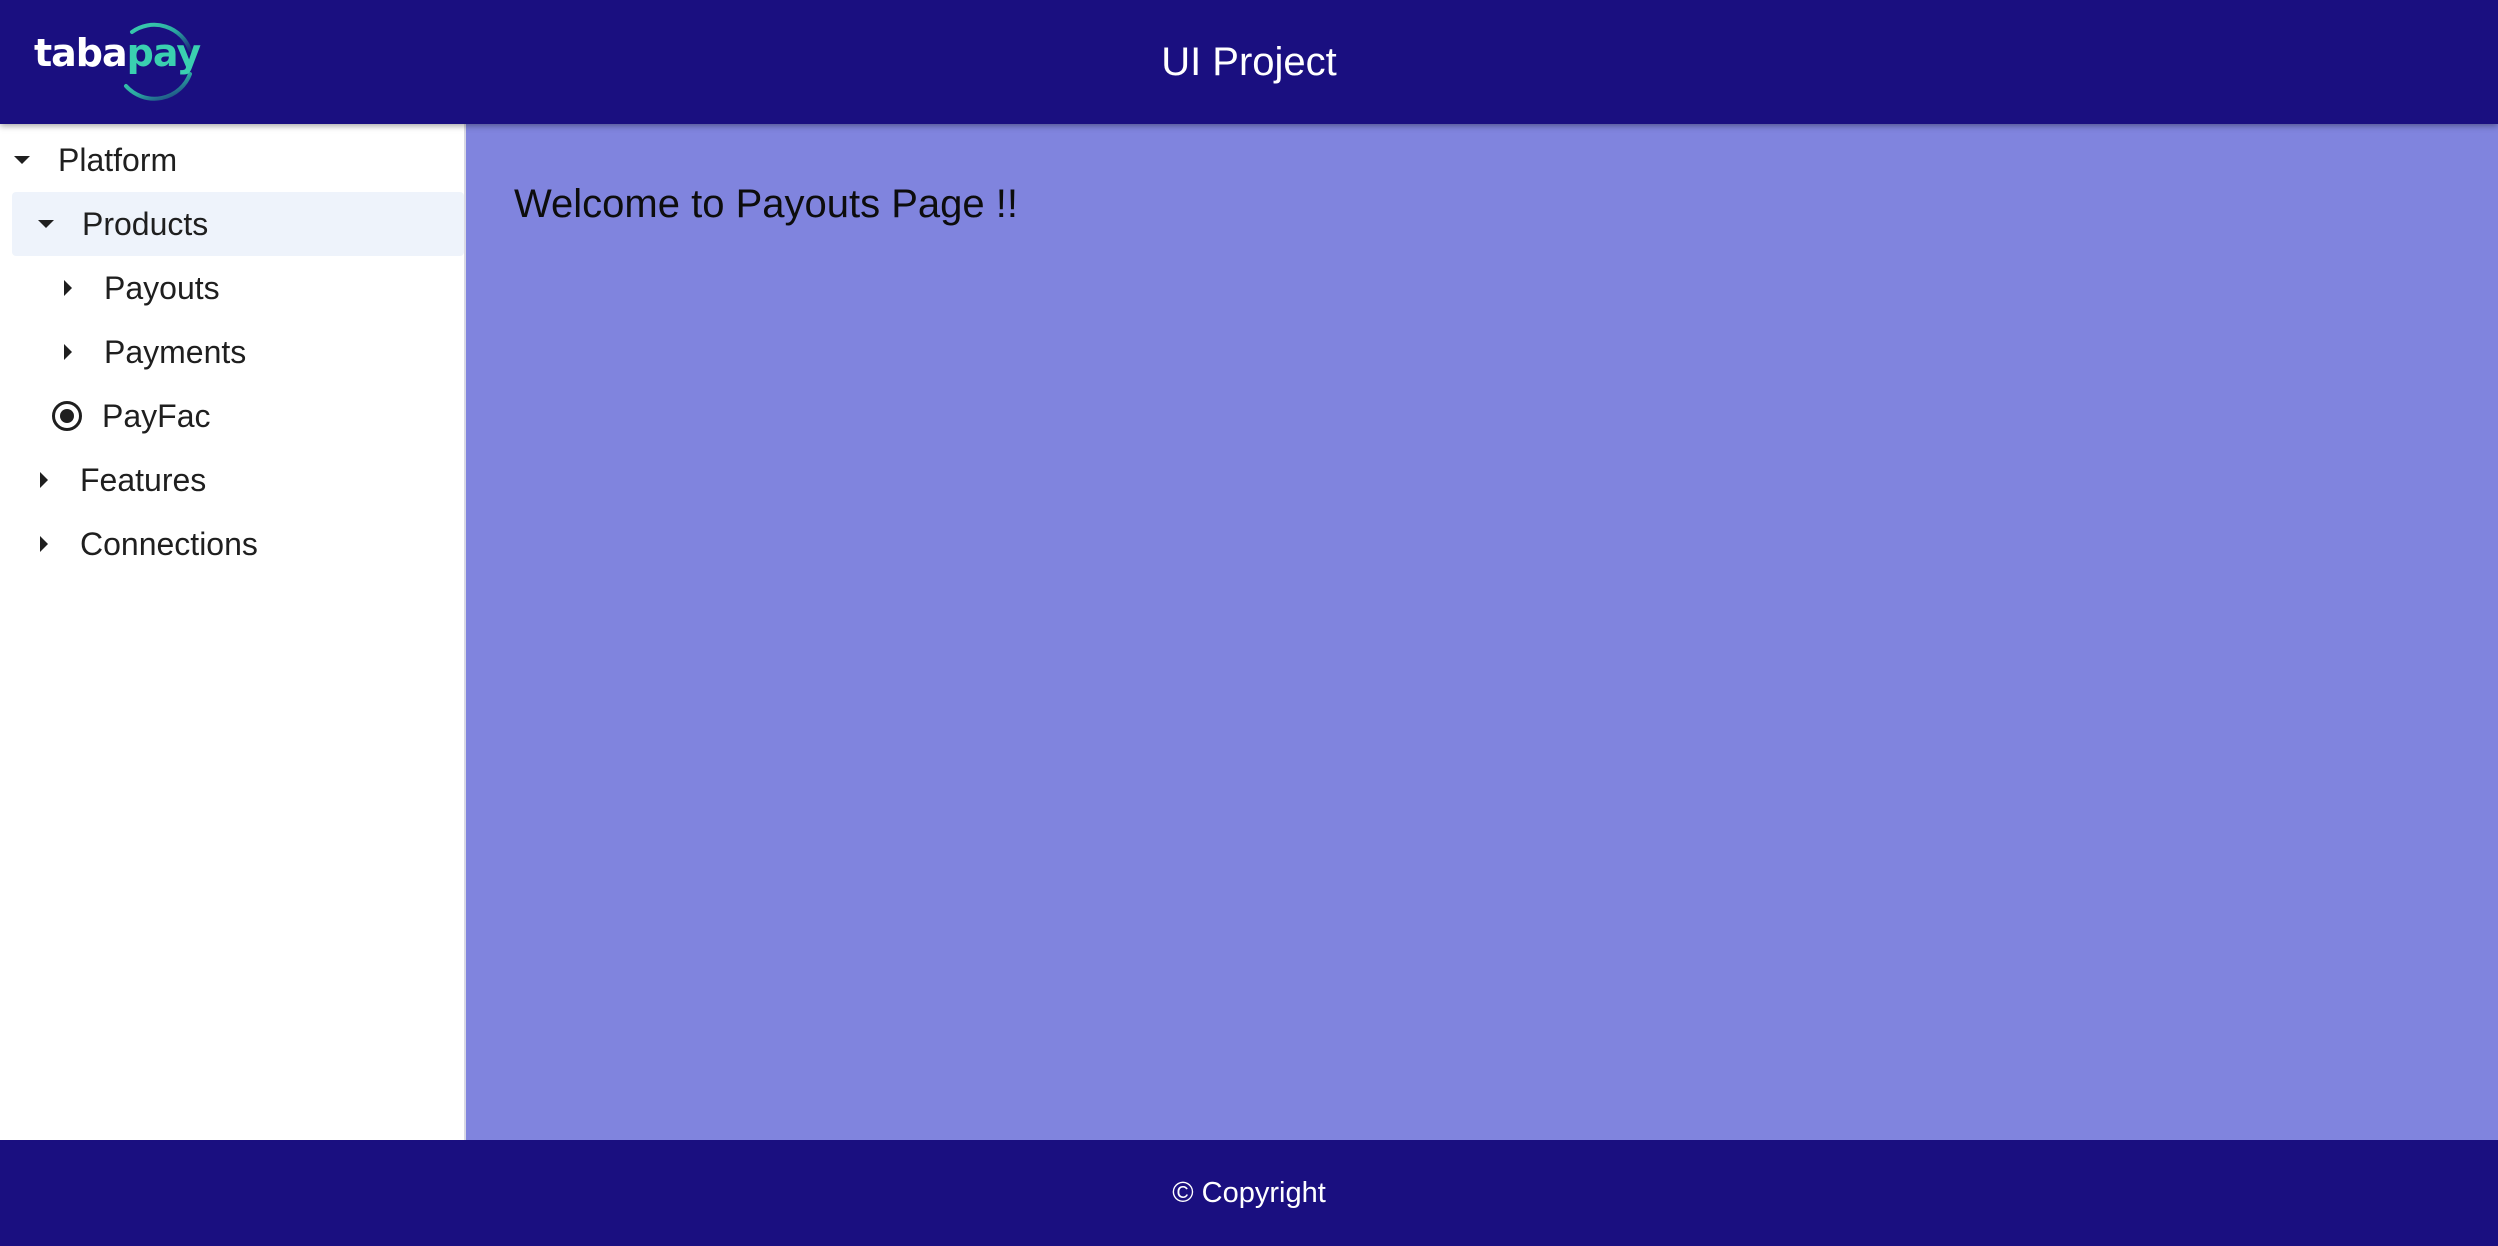  What do you see at coordinates (143, 479) in the screenshot?
I see `tree-item-label: Features` at bounding box center [143, 479].